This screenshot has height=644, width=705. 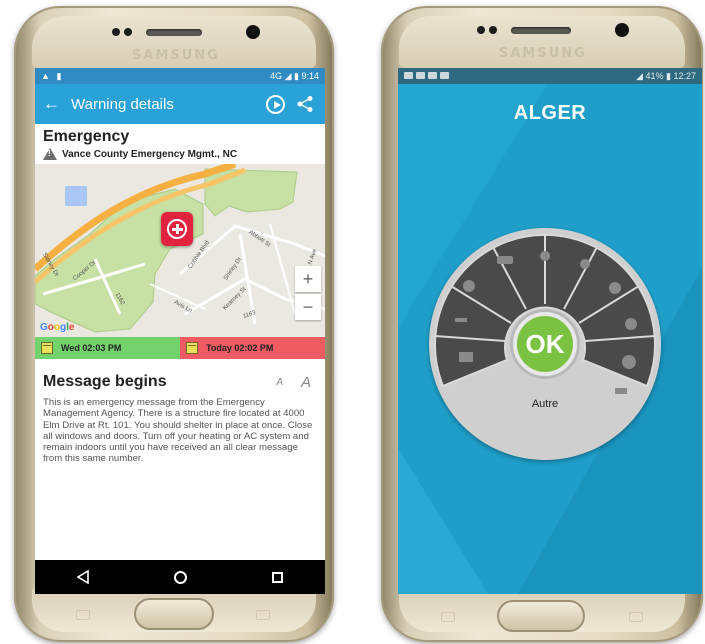 I want to click on ball-icon, so click(x=469, y=286).